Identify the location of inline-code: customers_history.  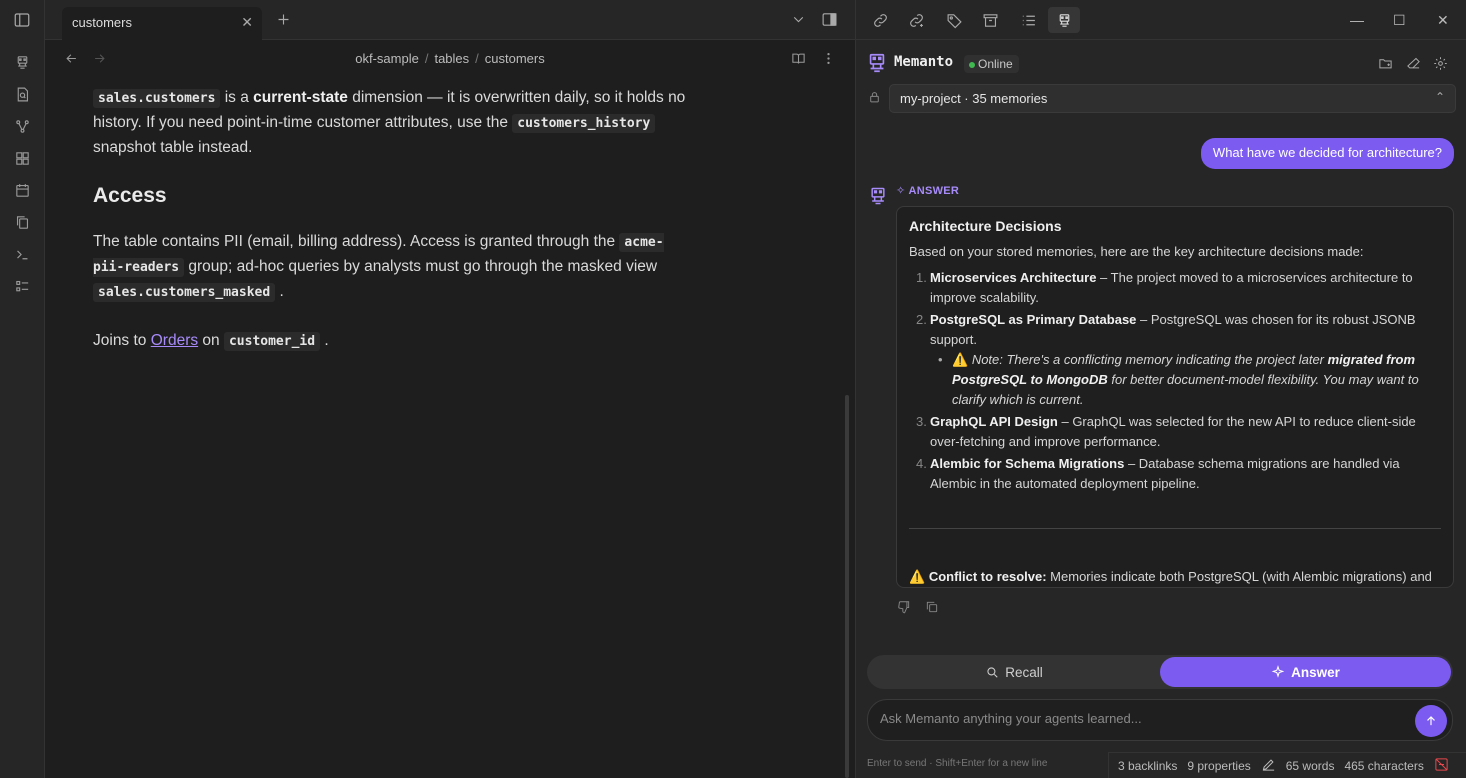
(584, 123).